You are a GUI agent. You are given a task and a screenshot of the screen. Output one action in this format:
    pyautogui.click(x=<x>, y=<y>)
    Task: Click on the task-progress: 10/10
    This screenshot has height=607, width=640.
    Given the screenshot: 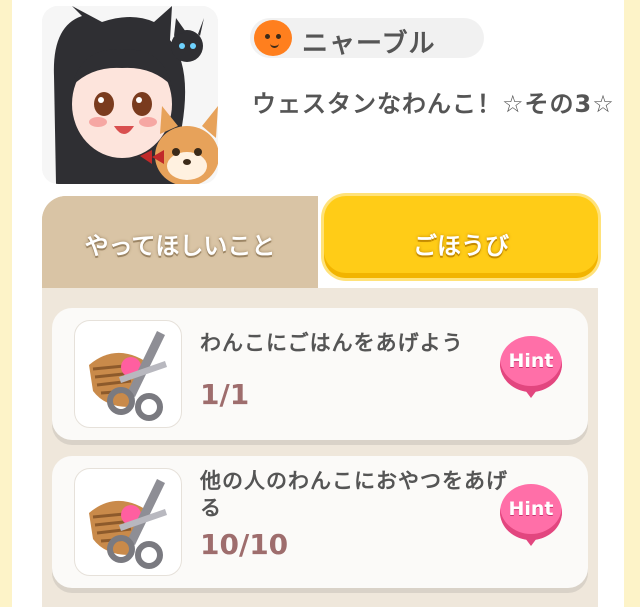 What is the action you would take?
    pyautogui.click(x=244, y=544)
    